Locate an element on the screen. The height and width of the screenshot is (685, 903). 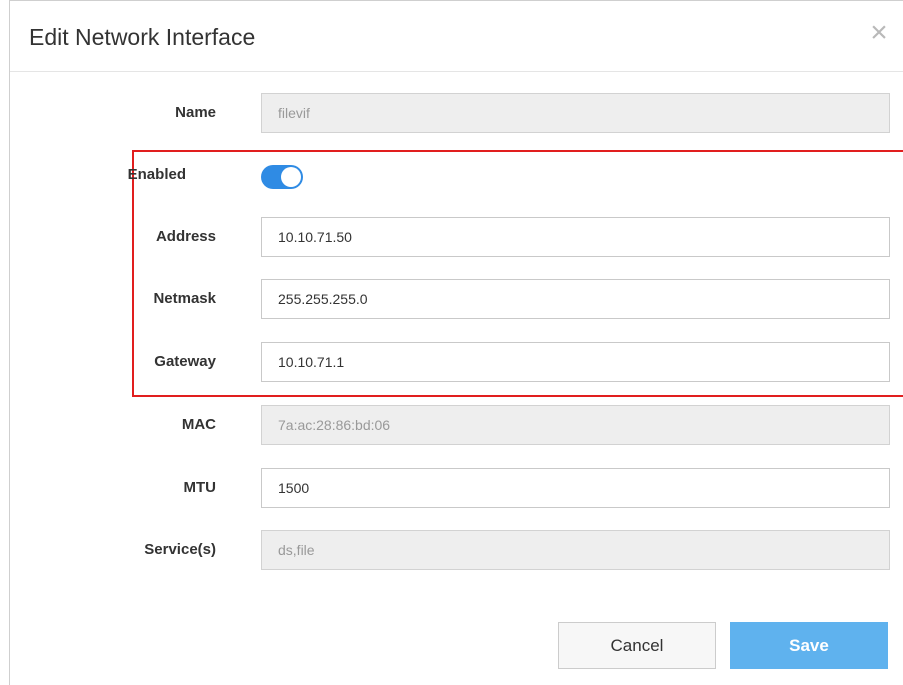
gateway-field is located at coordinates (575, 362).